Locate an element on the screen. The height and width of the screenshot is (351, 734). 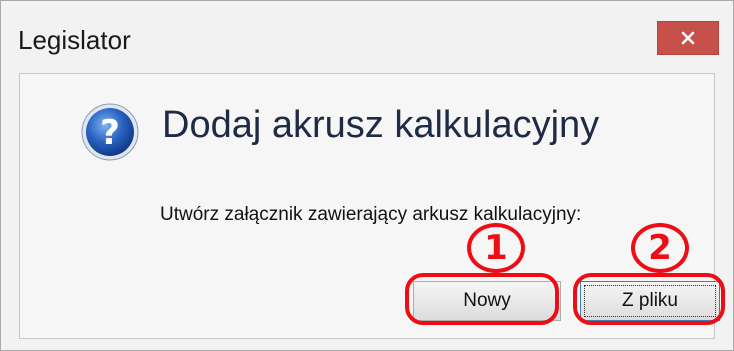
question-icon: ? is located at coordinates (110, 132).